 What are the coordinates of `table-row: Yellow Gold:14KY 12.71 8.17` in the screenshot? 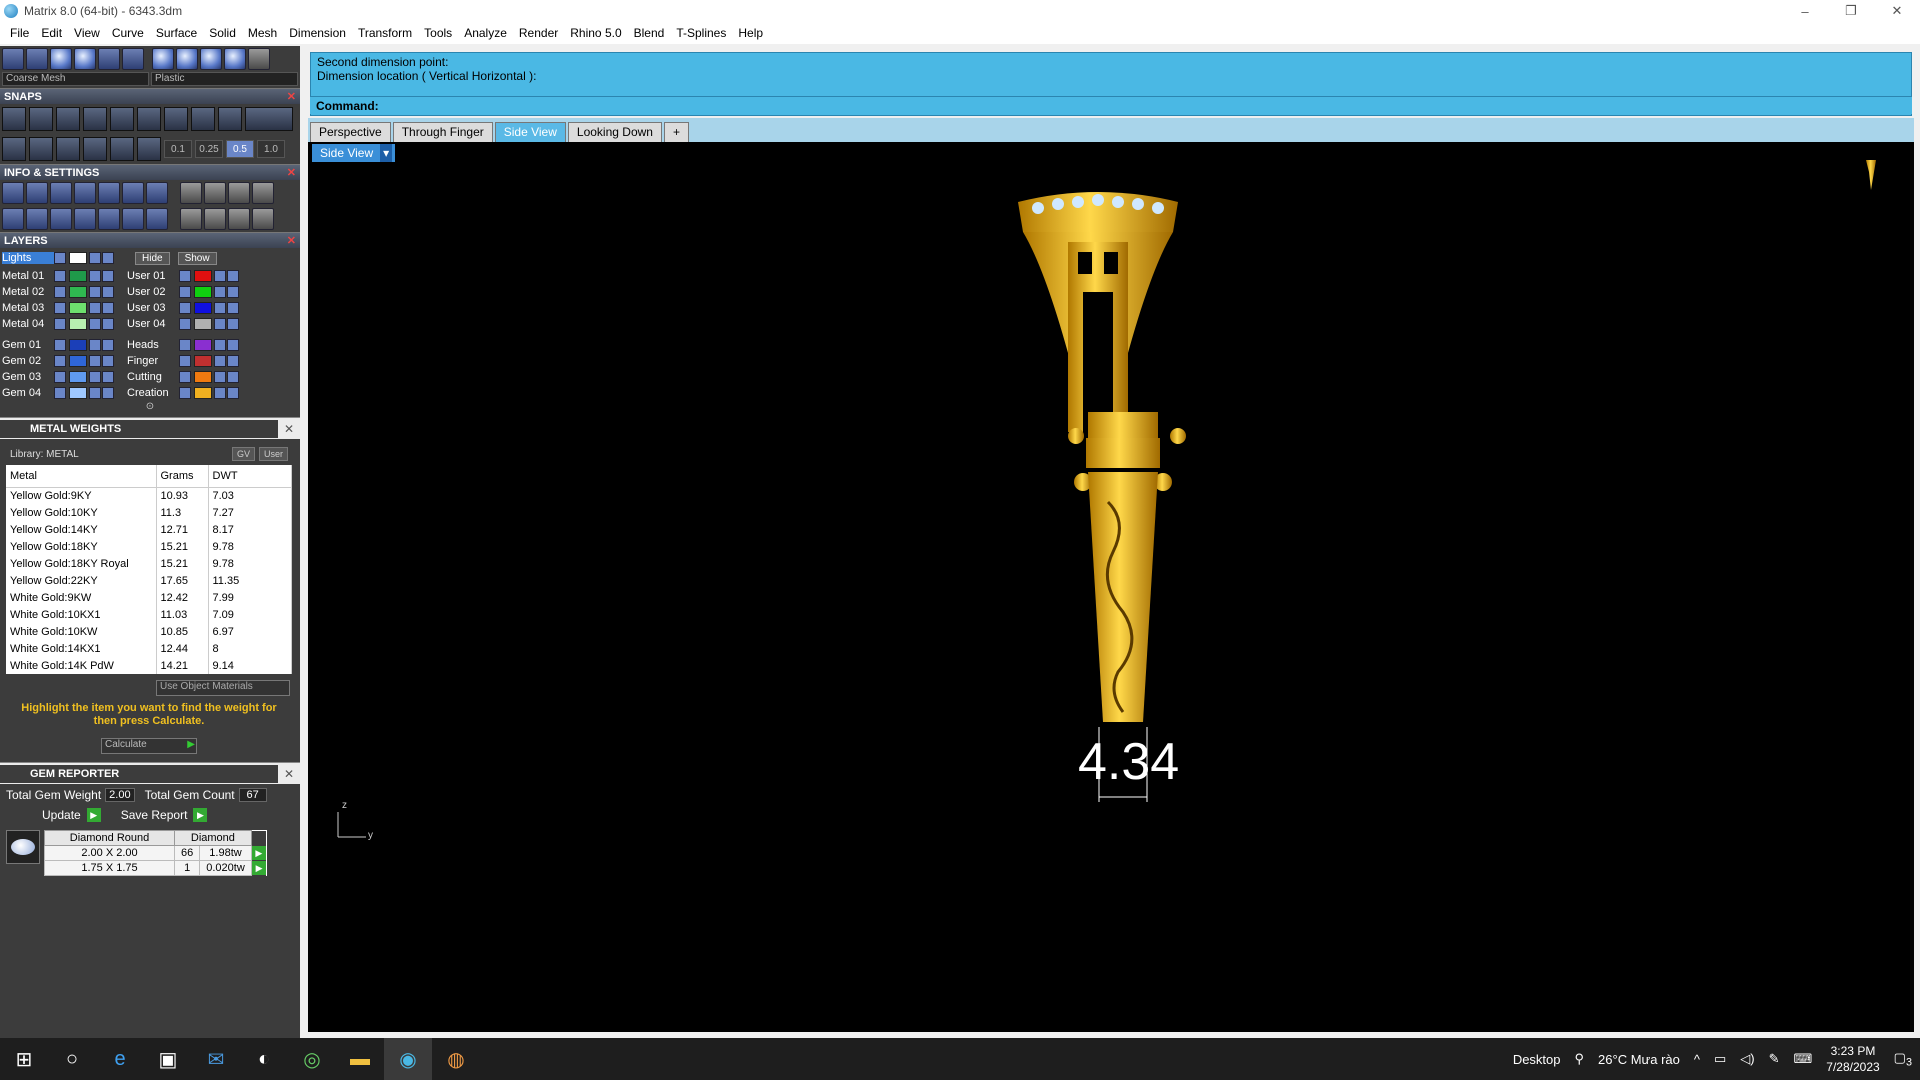 It's located at (149, 529).